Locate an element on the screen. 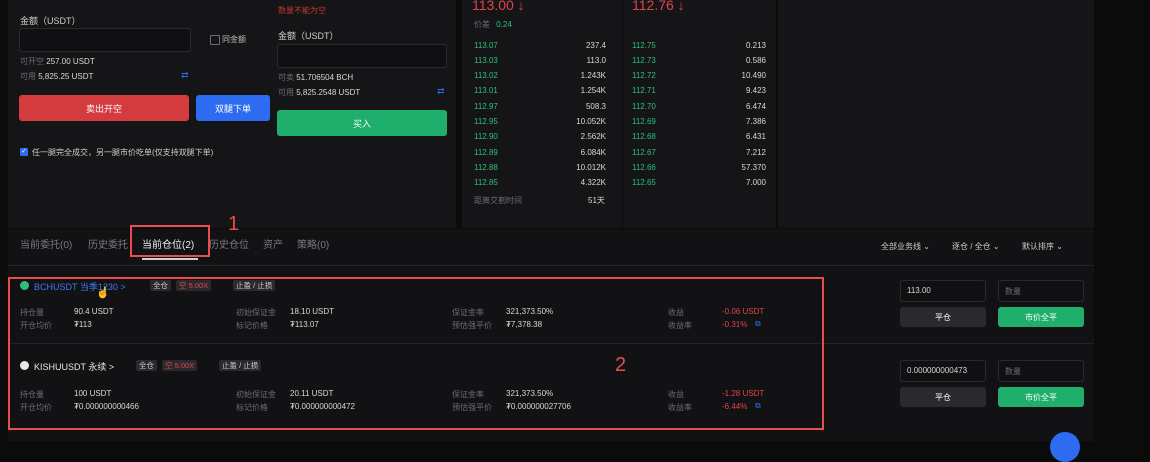 Image resolution: width=1150 pixels, height=462 pixels. orderbook-row: 112.95 10.052K 112.69 7.386 is located at coordinates (620, 122).